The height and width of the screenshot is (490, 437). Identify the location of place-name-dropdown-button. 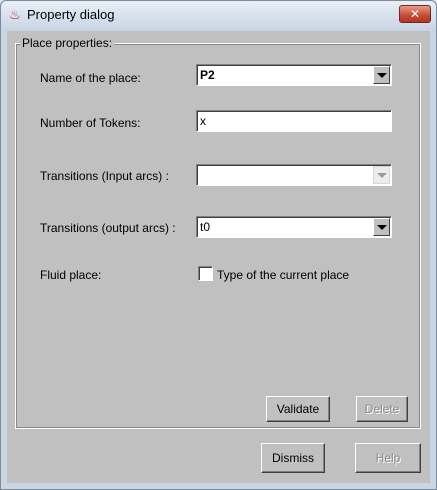
(381, 75).